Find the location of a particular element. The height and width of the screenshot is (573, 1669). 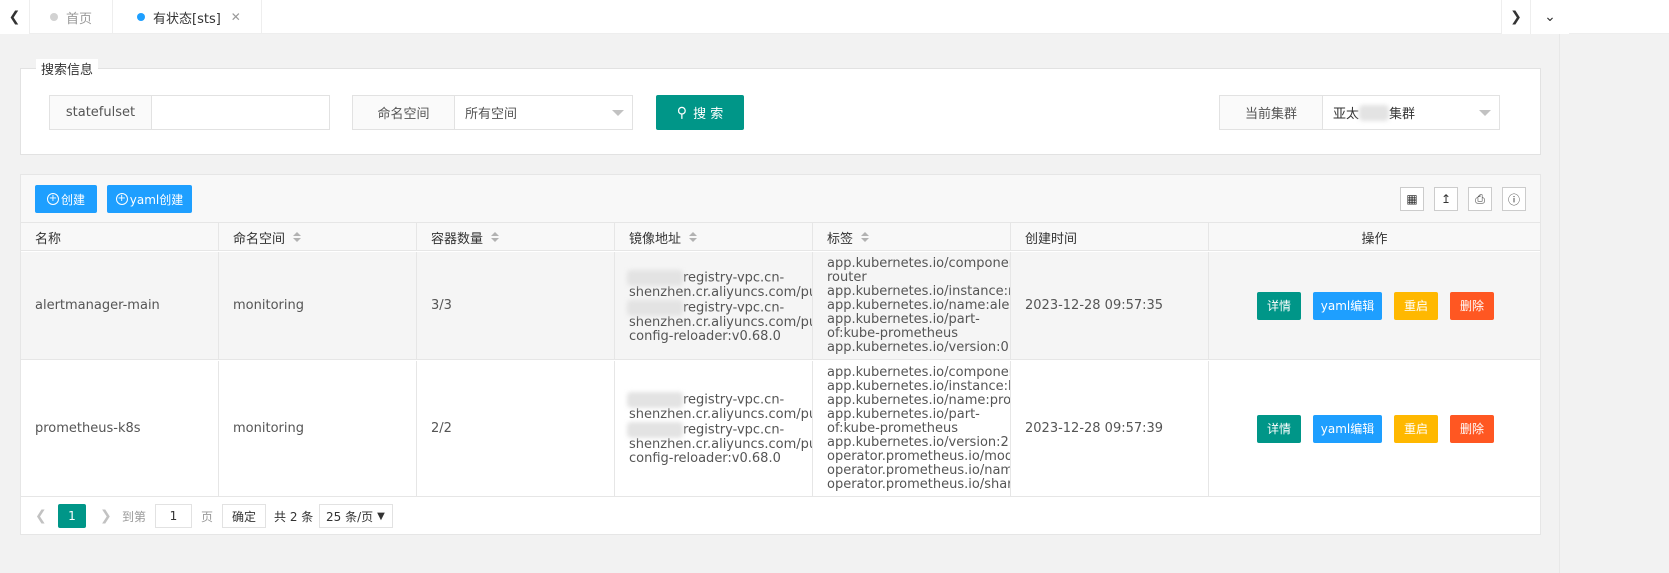

tab-scroll-right-icon: ❯ is located at coordinates (1516, 17).